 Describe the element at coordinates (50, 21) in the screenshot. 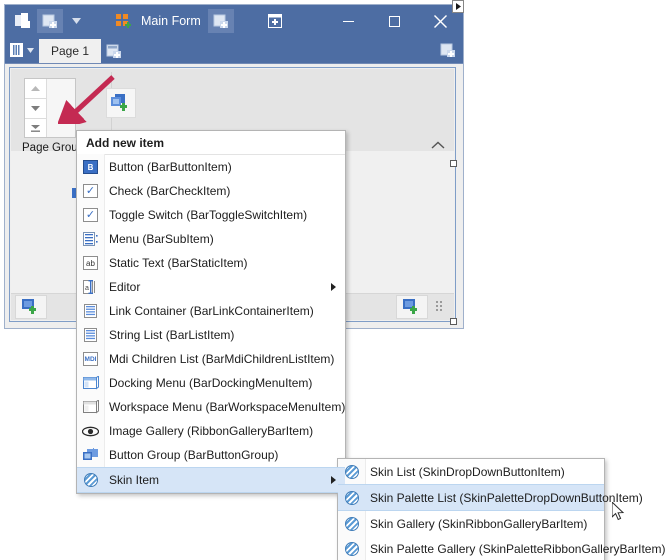

I see `add-item-button` at that location.